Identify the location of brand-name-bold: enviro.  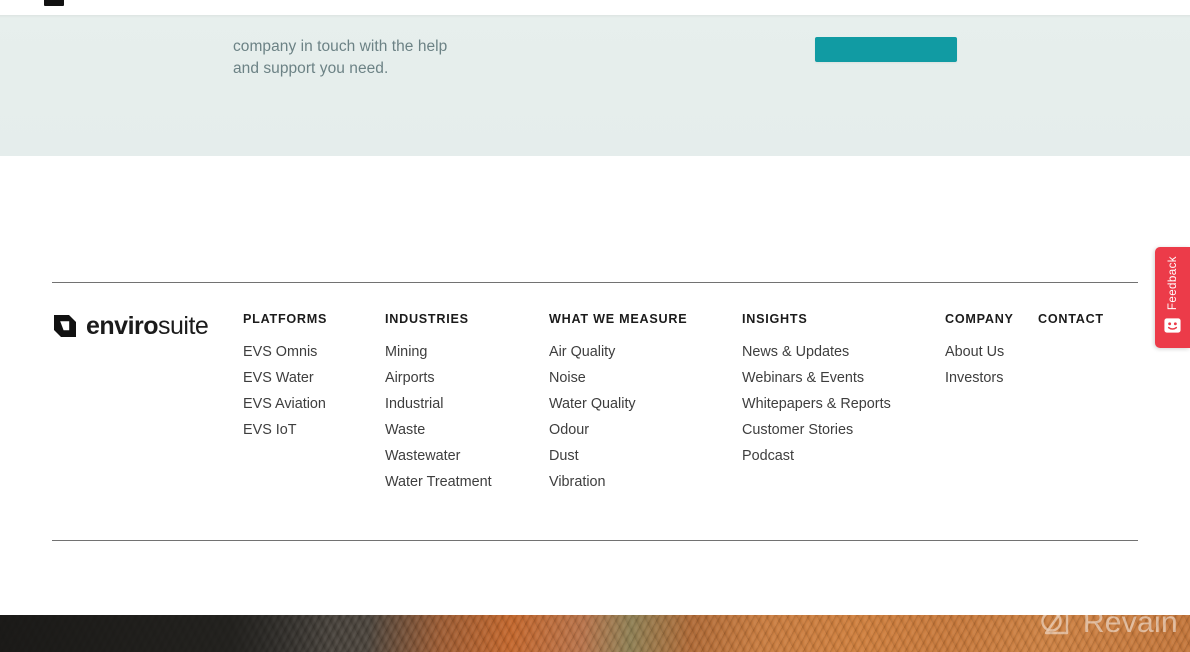
(122, 326).